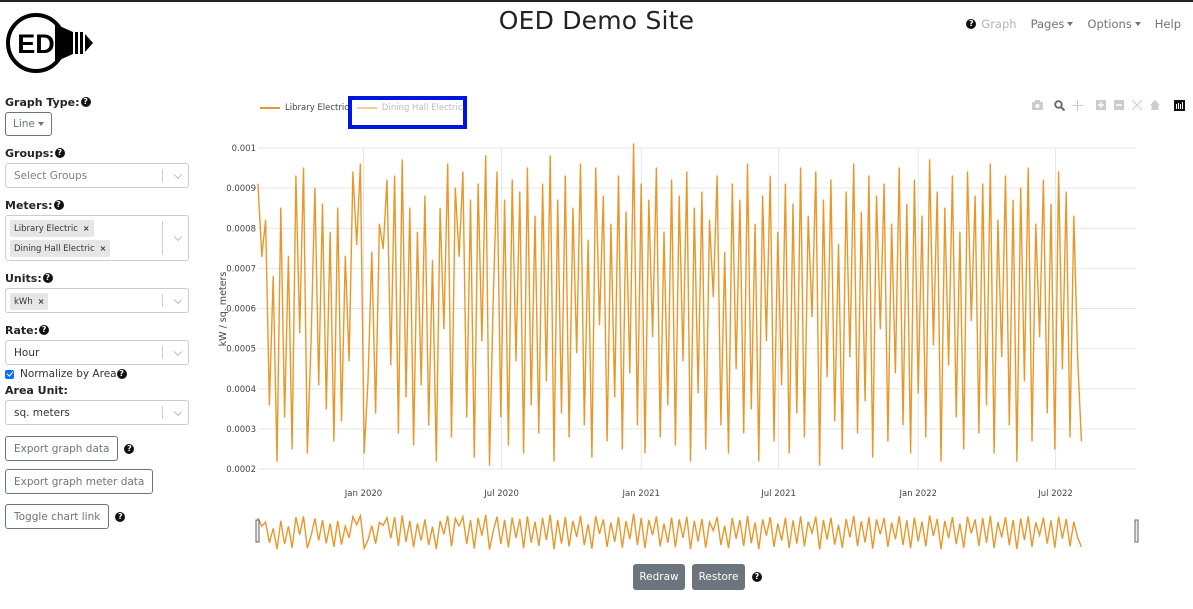 Image resolution: width=1193 pixels, height=609 pixels. I want to click on graph-type-dropdown: Line, so click(28, 124).